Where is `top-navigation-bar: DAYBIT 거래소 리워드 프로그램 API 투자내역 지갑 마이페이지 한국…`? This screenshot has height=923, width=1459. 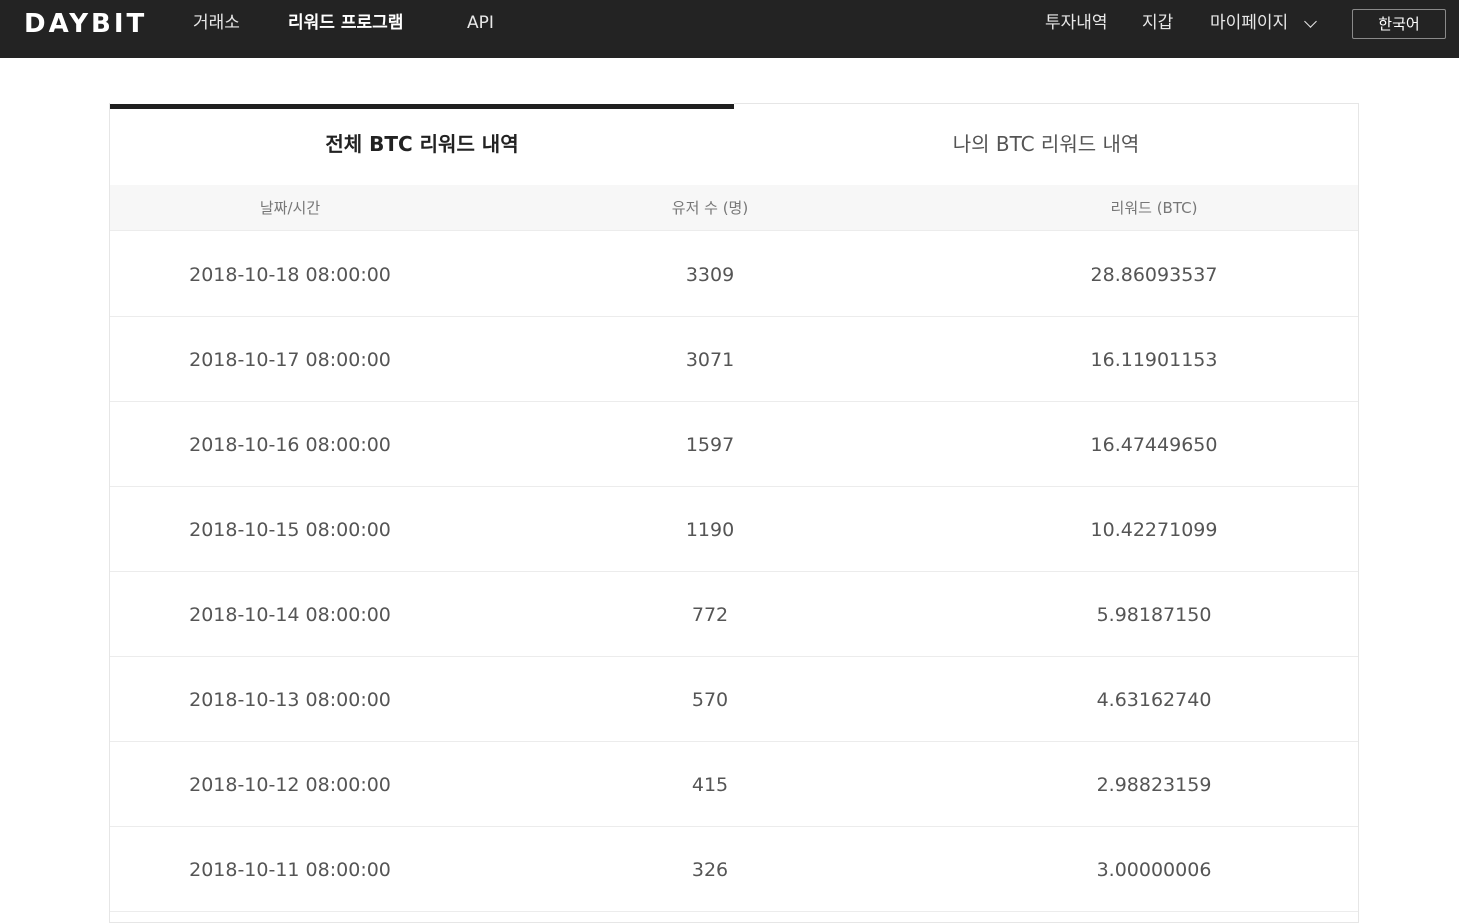
top-navigation-bar: DAYBIT 거래소 리워드 프로그램 API 투자내역 지갑 마이페이지 한국… is located at coordinates (729, 29).